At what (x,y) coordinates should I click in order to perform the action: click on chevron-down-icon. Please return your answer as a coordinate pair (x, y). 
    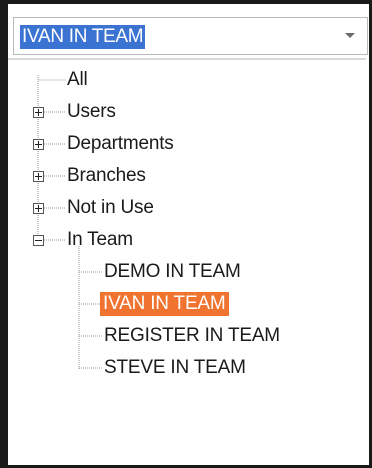
    Looking at the image, I should click on (350, 35).